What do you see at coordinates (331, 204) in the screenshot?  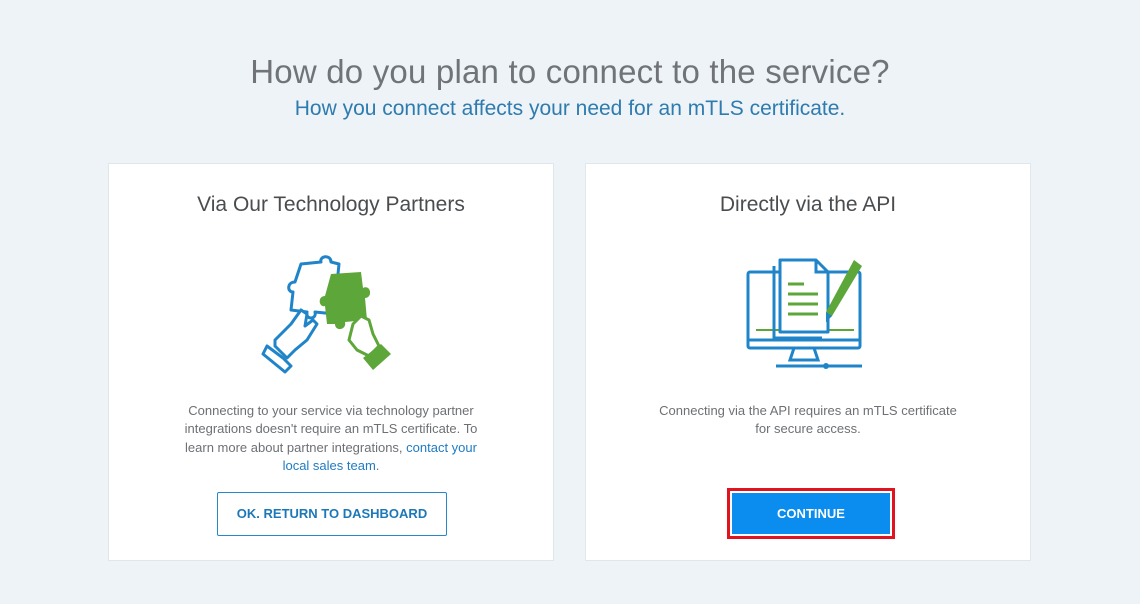 I see `card-title: Via Our Technology Partners` at bounding box center [331, 204].